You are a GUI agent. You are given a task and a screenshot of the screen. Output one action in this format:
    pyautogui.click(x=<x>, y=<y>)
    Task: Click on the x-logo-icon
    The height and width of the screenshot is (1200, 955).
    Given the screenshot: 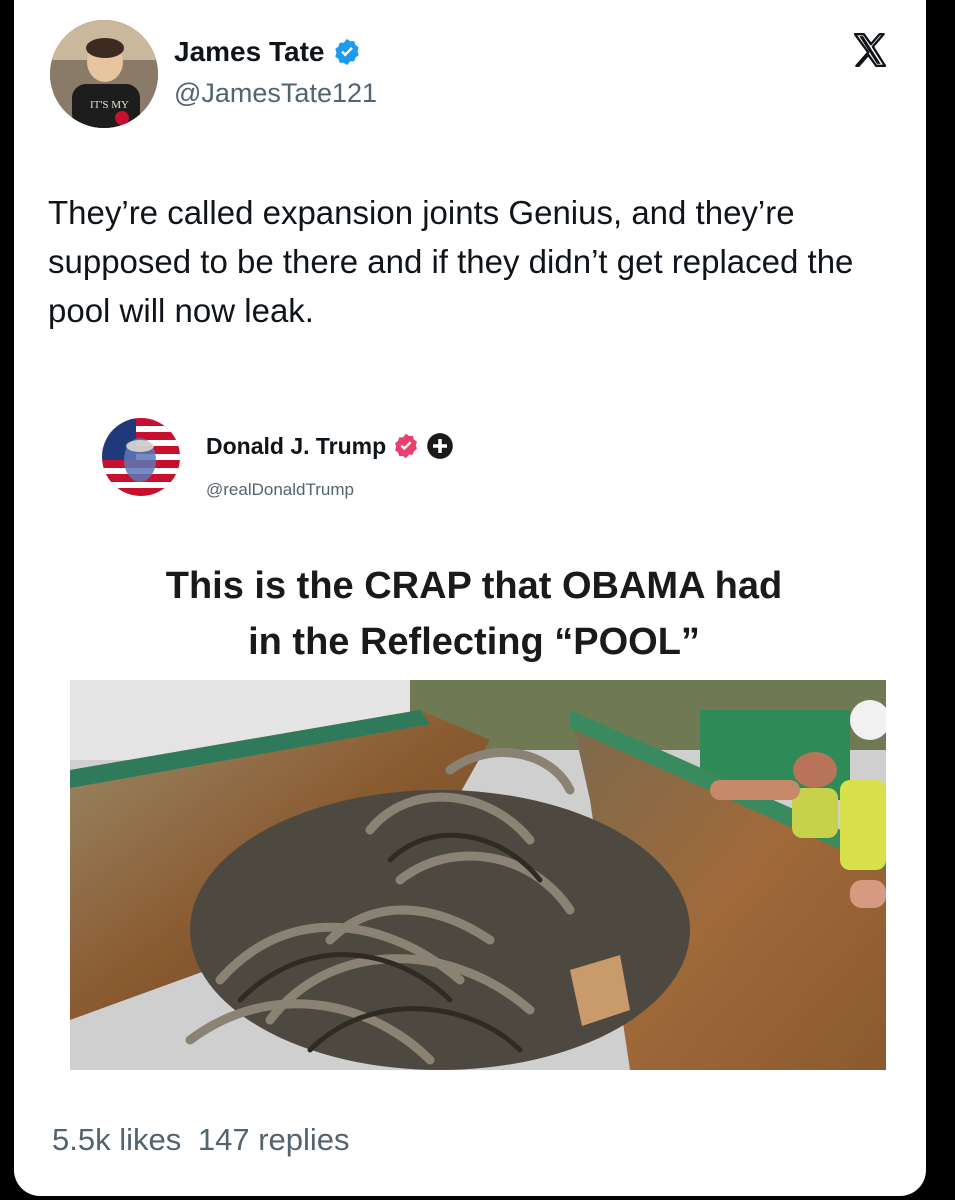 What is the action you would take?
    pyautogui.click(x=870, y=50)
    